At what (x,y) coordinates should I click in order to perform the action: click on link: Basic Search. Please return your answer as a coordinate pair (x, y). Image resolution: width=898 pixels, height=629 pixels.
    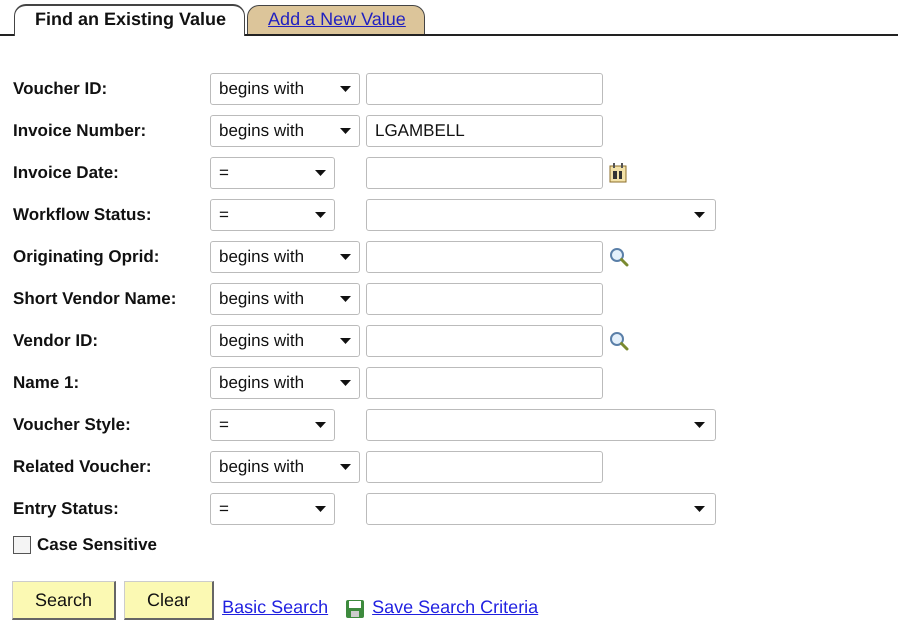
    Looking at the image, I should click on (275, 607).